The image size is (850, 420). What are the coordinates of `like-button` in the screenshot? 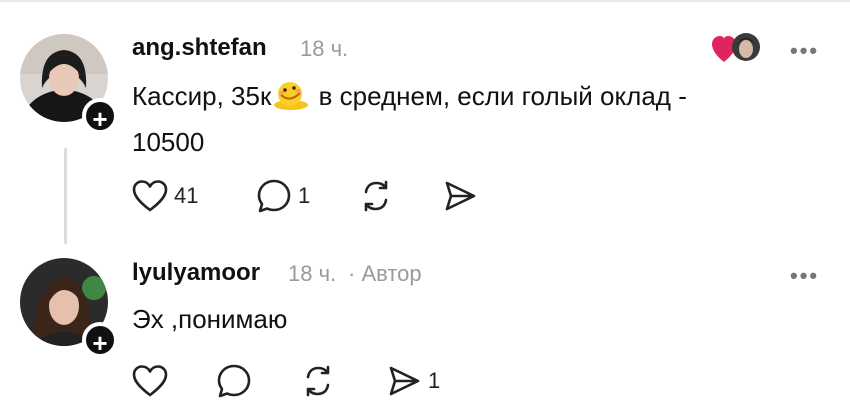 It's located at (153, 381).